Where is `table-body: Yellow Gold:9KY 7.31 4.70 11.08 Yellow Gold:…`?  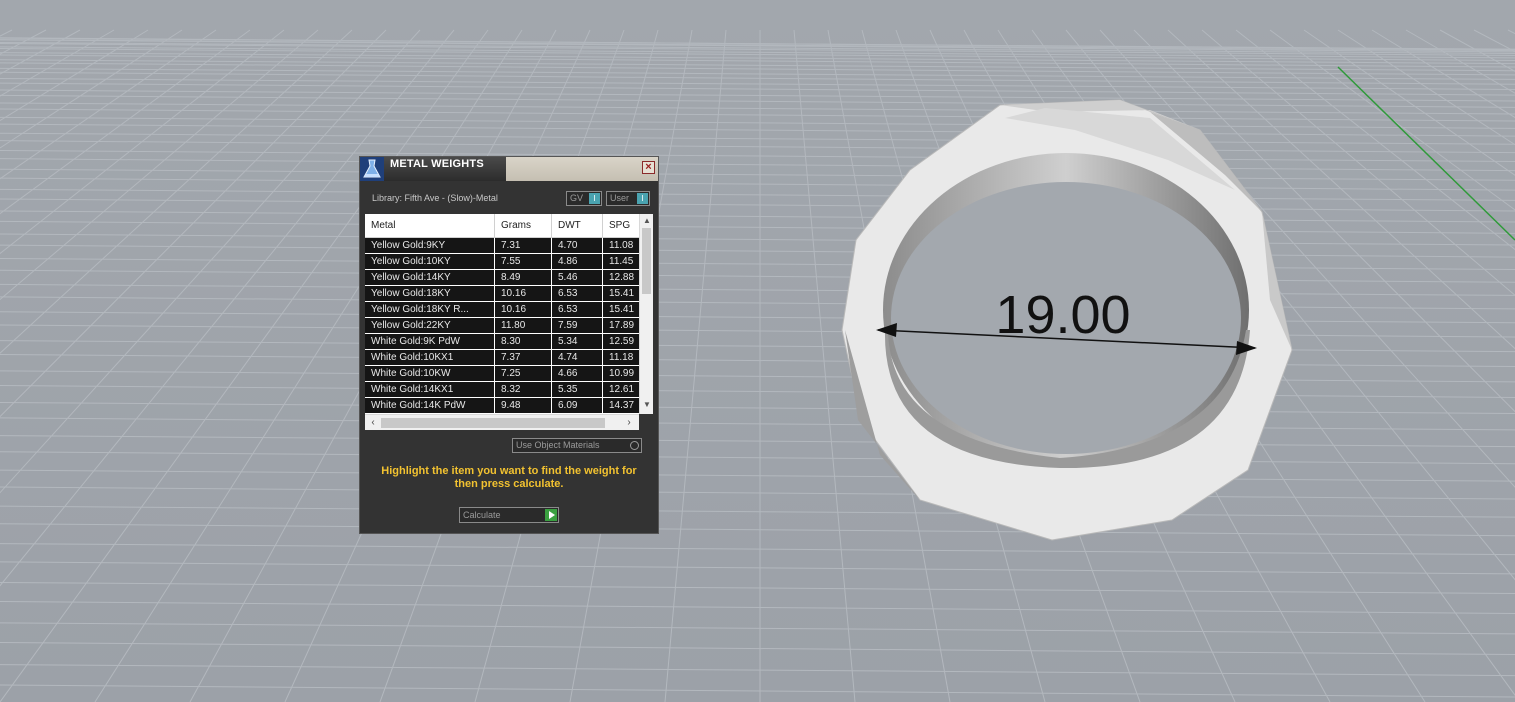 table-body: Yellow Gold:9KY 7.31 4.70 11.08 Yellow Gold:… is located at coordinates (502, 326).